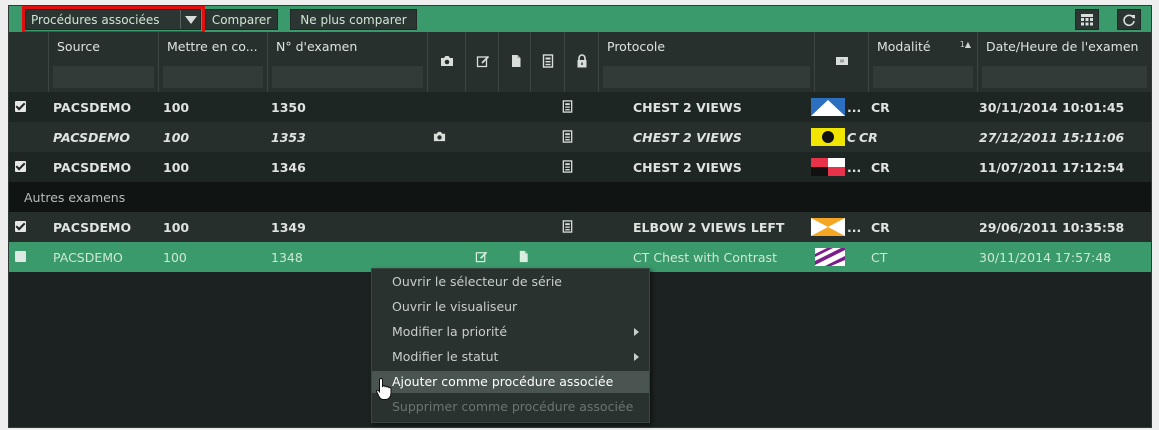  Describe the element at coordinates (288, 107) in the screenshot. I see `cell-exam-number: 1350` at that location.